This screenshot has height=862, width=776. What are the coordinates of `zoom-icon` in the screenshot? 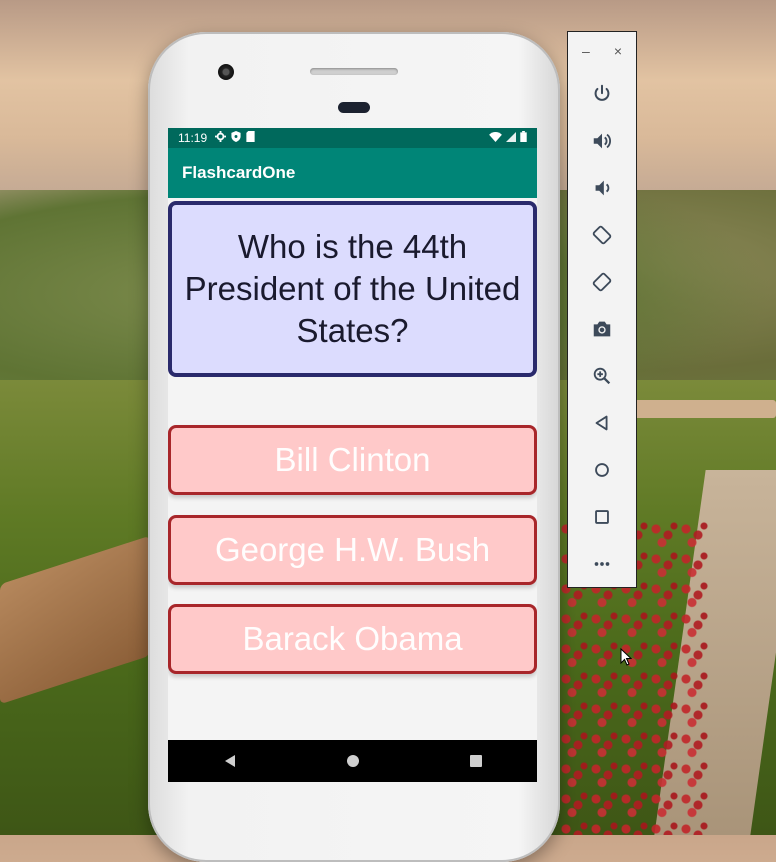 It's located at (602, 375).